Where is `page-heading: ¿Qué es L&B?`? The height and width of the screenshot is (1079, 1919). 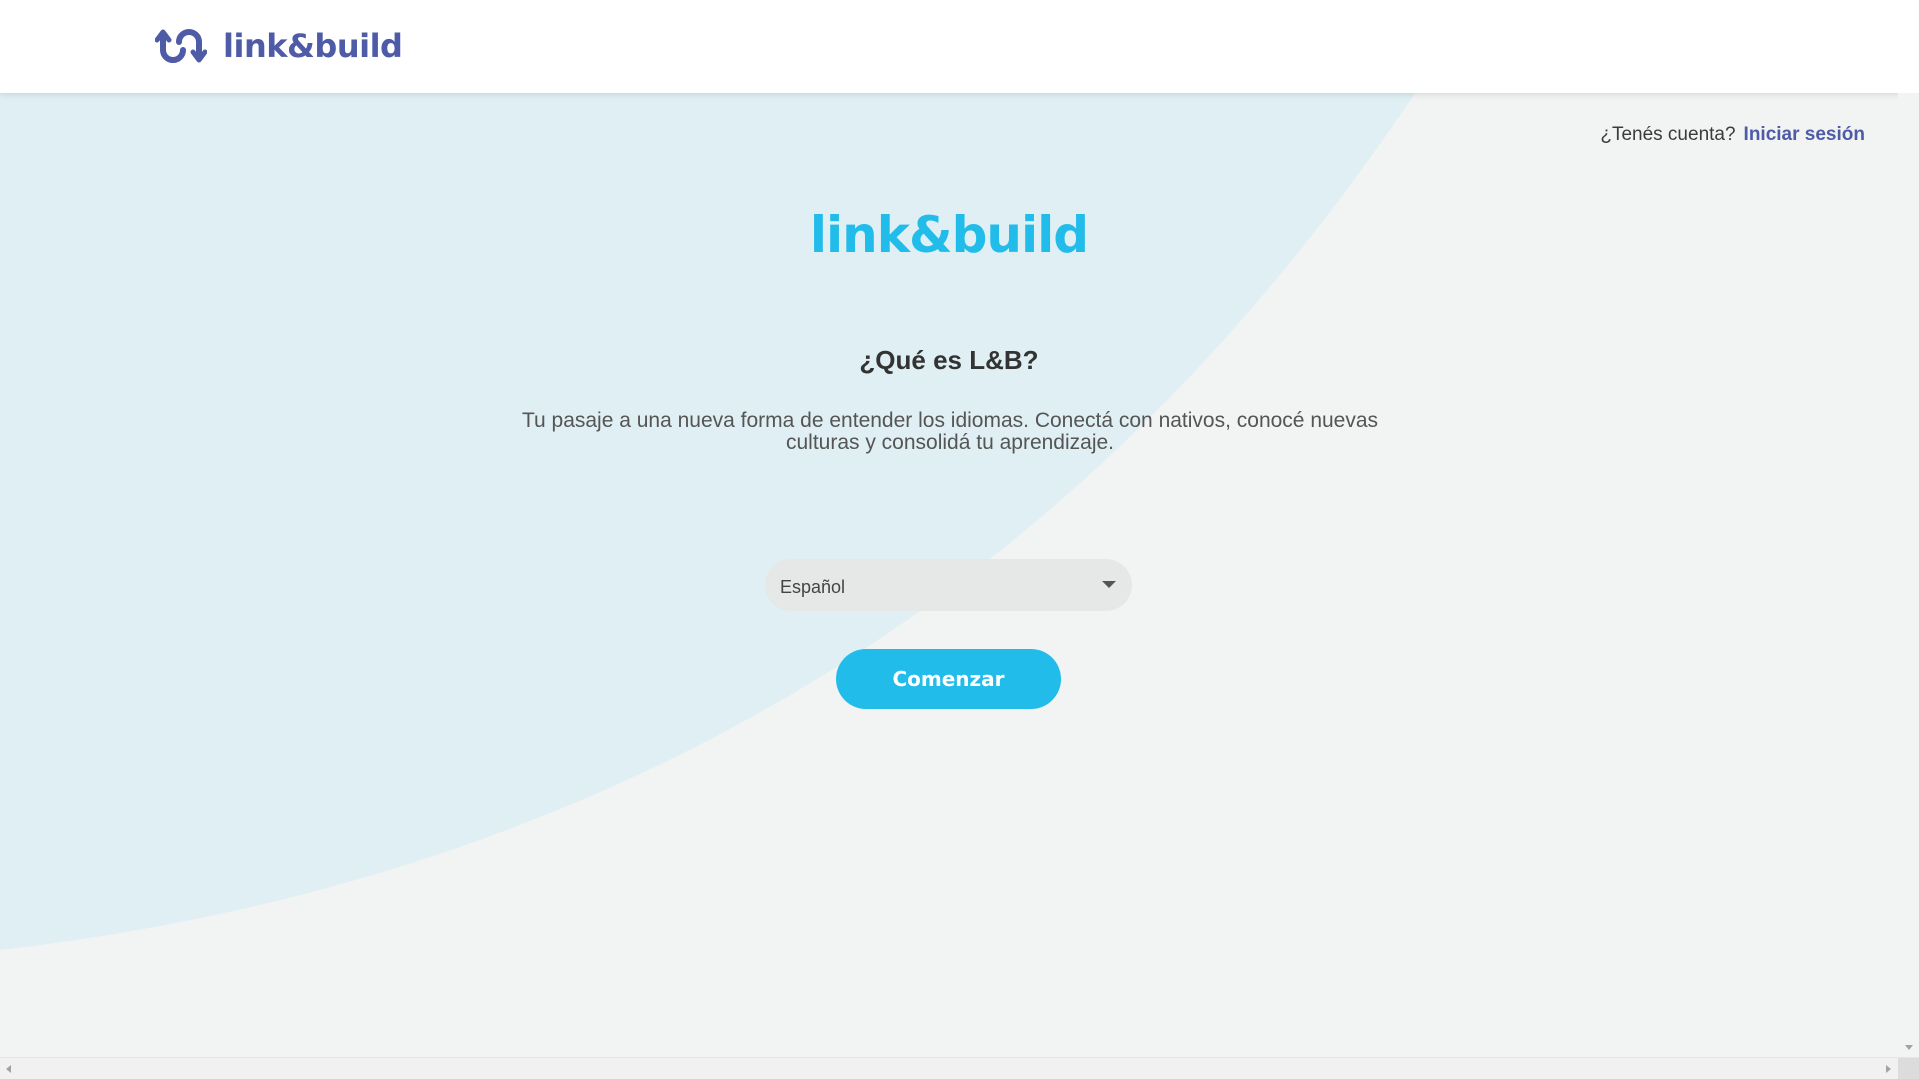
page-heading: ¿Qué es L&B? is located at coordinates (949, 360).